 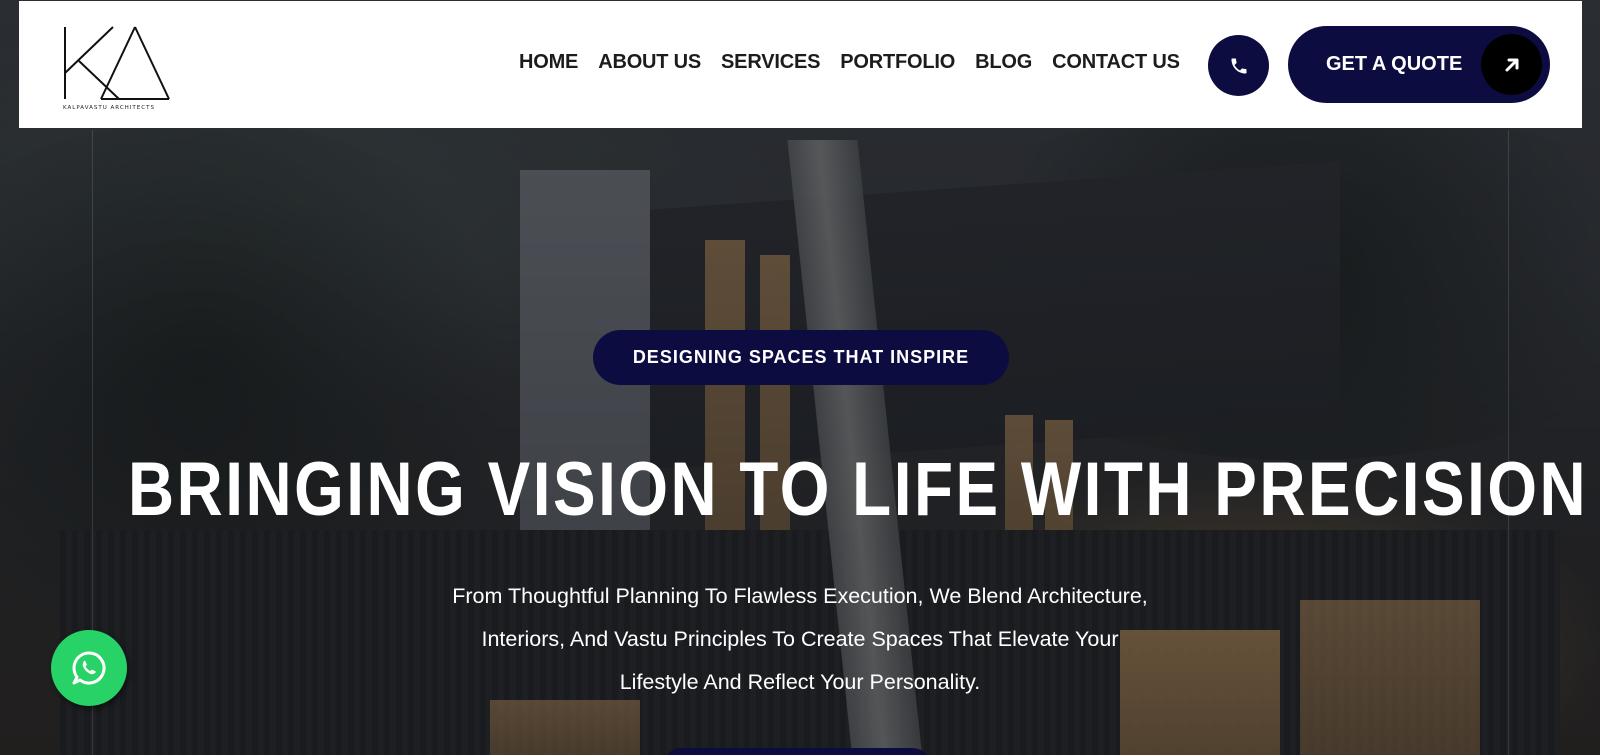 What do you see at coordinates (801, 357) in the screenshot?
I see `tagline-badge: DESIGNING SPACES THAT INSPIRE` at bounding box center [801, 357].